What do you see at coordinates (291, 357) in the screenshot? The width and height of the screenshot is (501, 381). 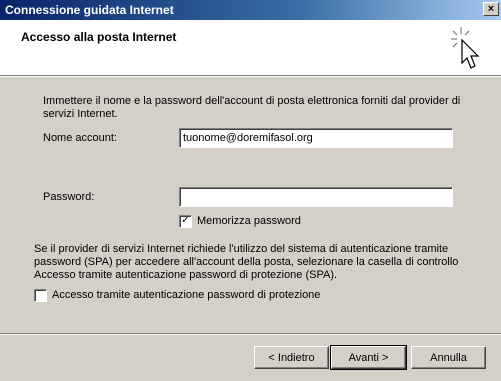 I see `back-button: < Indietro` at bounding box center [291, 357].